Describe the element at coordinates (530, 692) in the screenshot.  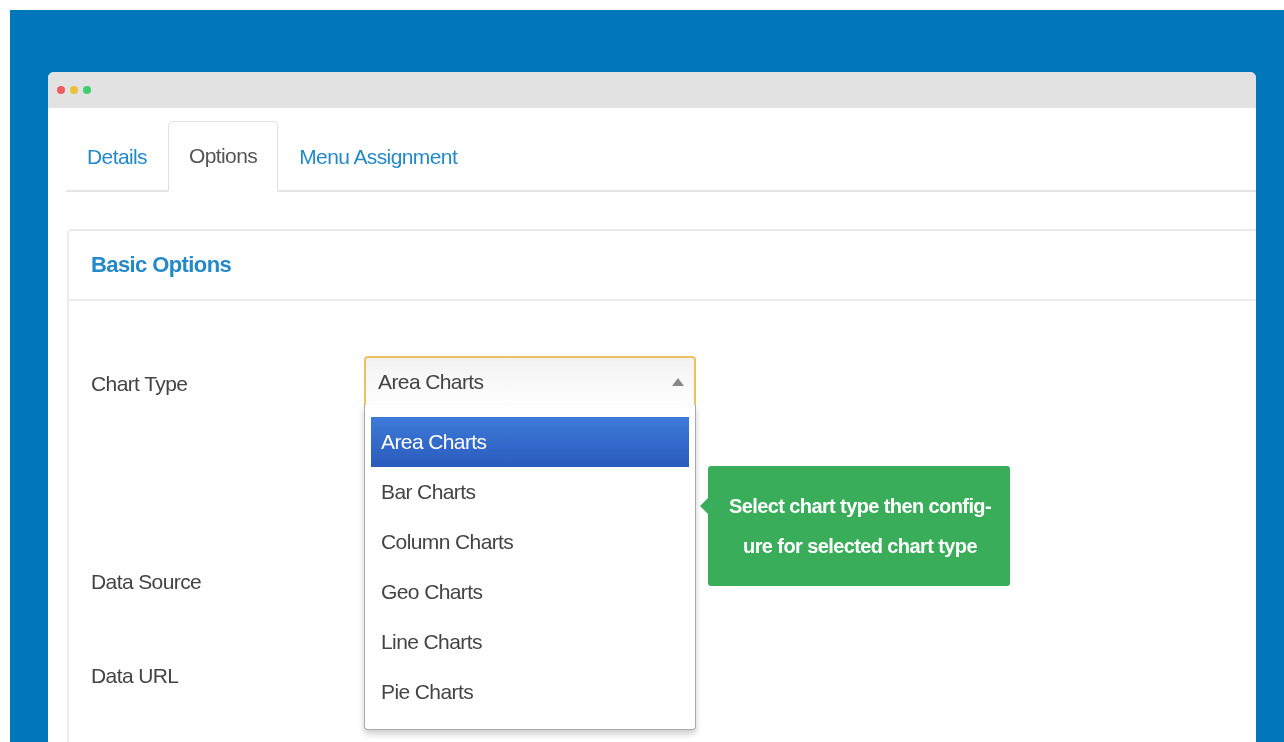
I see `dropdown-option: Pie Charts` at that location.